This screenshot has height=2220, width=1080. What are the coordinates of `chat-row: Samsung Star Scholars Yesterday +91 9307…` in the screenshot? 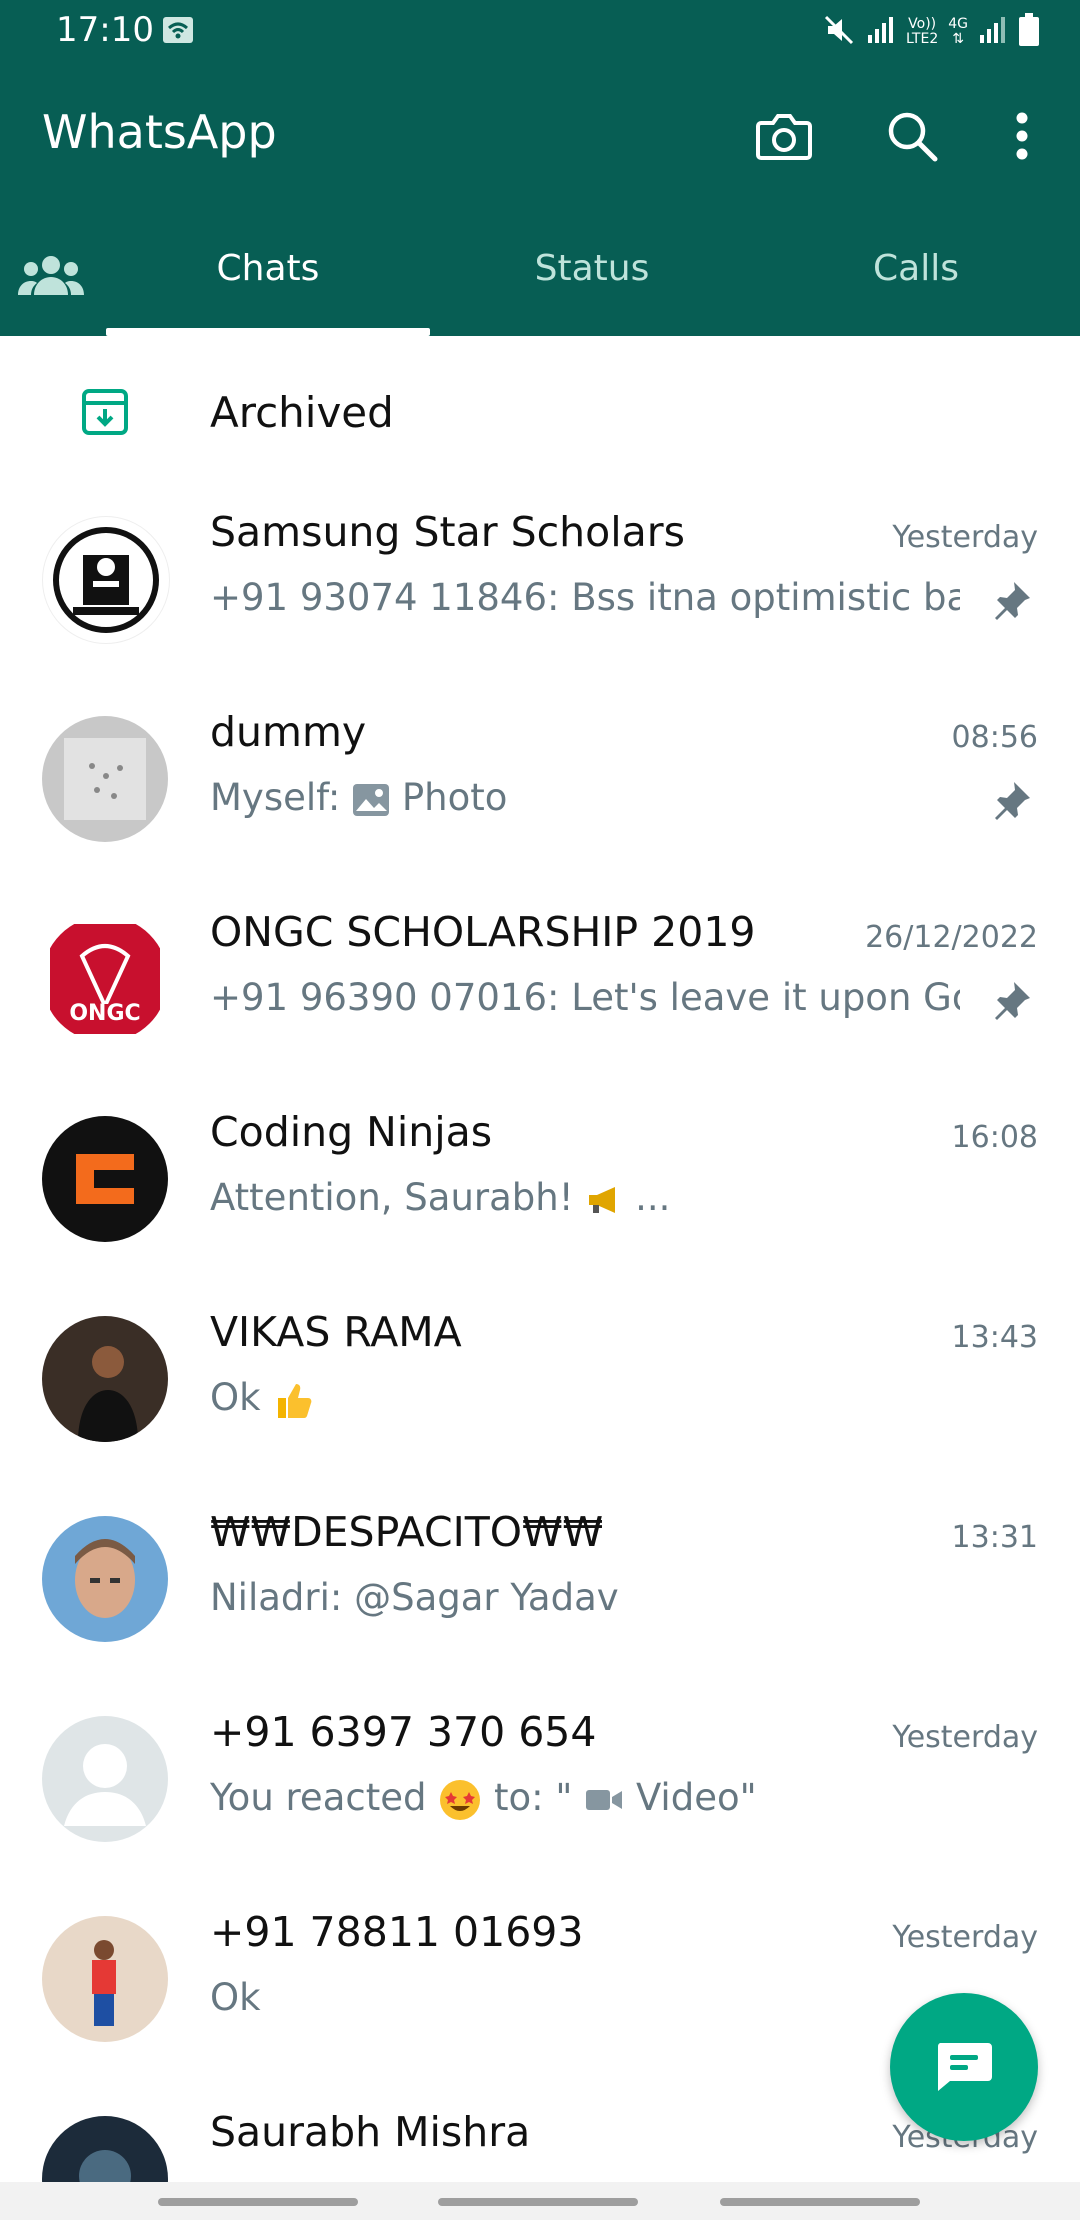 It's located at (540, 600).